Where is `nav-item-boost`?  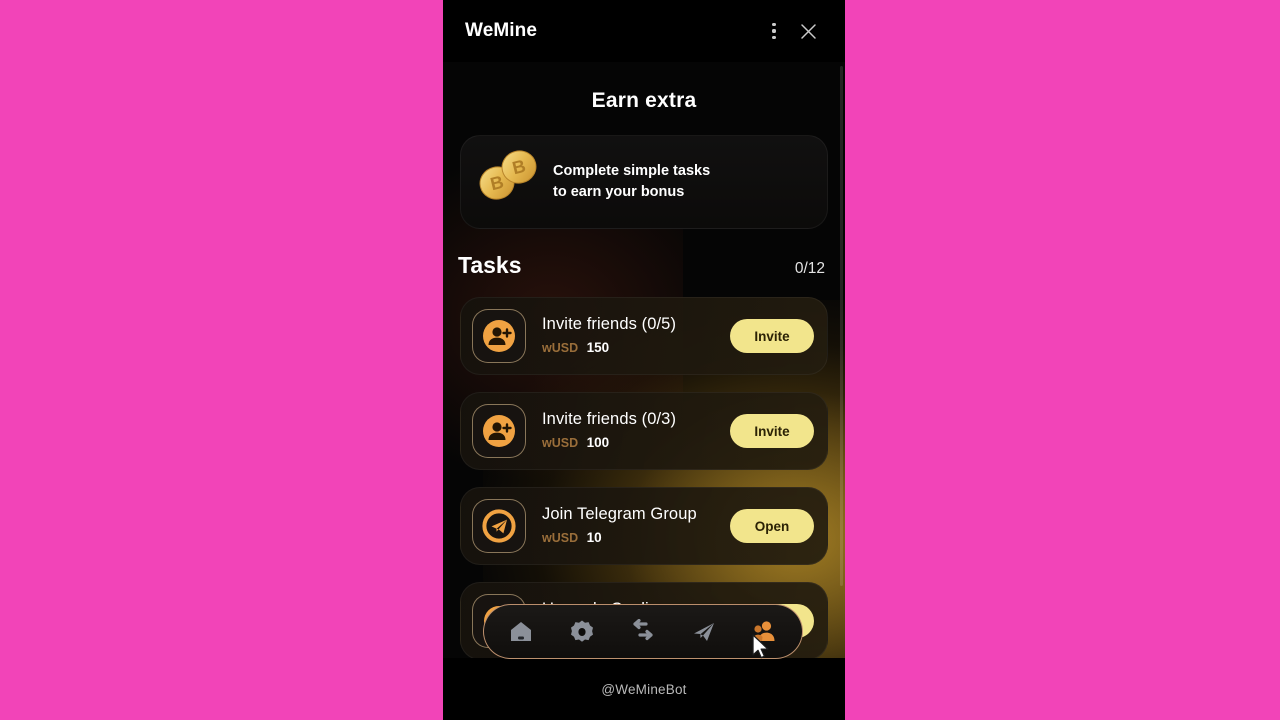
nav-item-boost is located at coordinates (704, 632).